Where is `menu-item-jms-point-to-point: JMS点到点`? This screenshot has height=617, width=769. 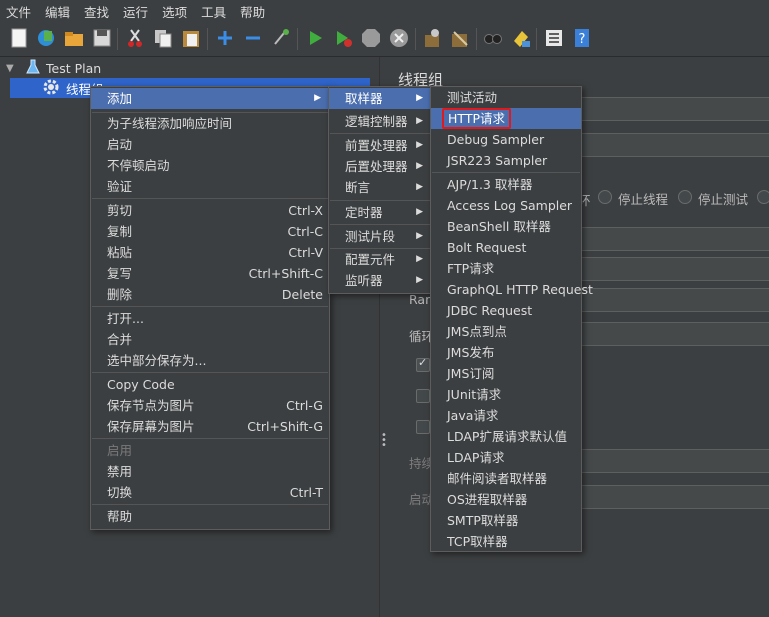
menu-item-jms-point-to-point: JMS点到点 is located at coordinates (506, 331).